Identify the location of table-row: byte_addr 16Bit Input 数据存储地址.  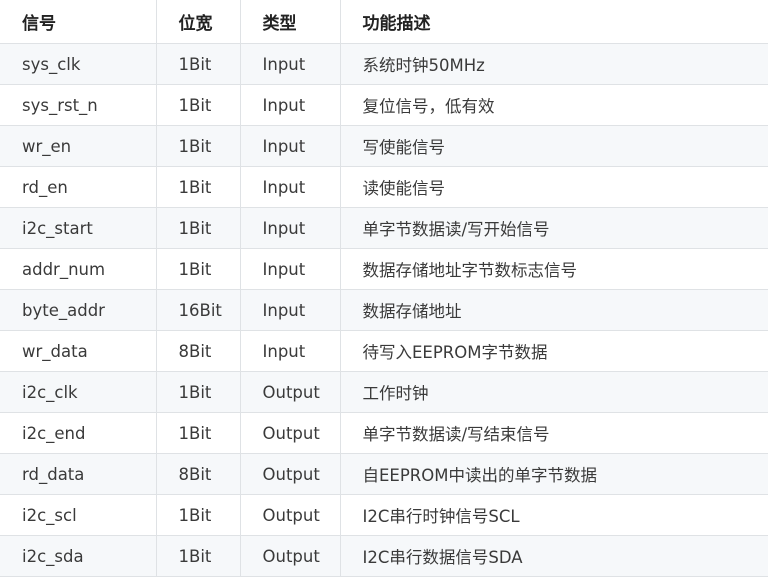
(384, 310).